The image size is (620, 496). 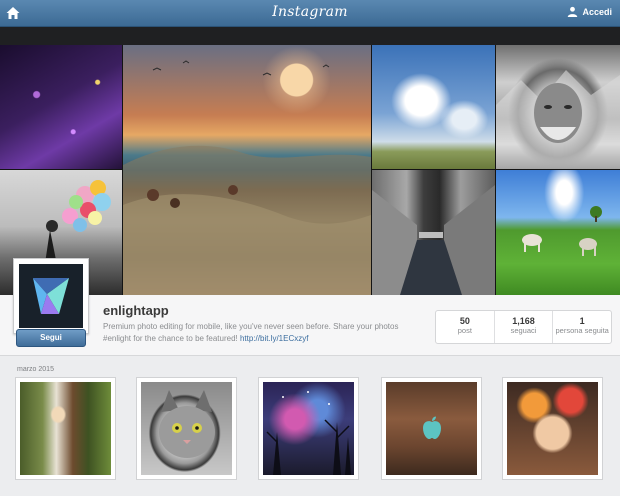 I want to click on profile-username: enlightapp, so click(x=136, y=310).